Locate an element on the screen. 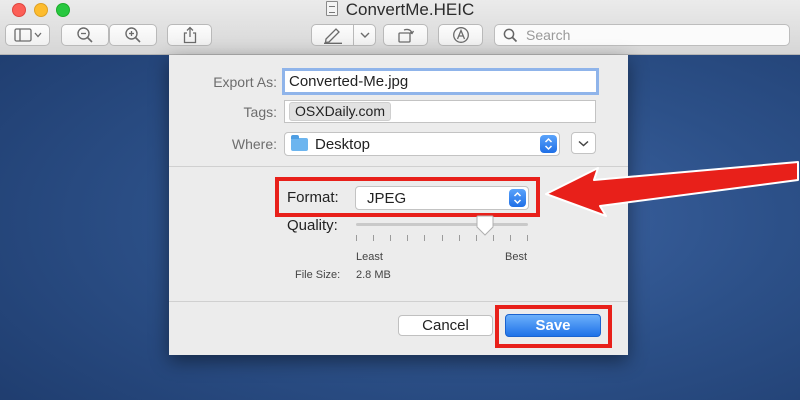 This screenshot has height=400, width=800. share-icon is located at coordinates (189, 35).